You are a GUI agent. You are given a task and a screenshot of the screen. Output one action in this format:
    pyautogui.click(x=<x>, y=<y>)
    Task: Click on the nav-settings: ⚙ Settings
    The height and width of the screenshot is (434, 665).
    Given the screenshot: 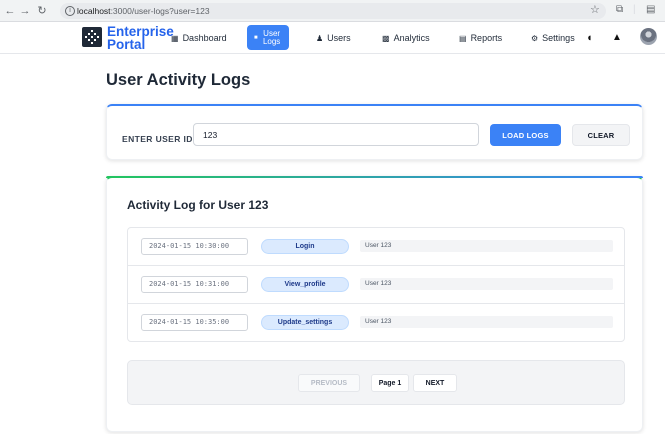 What is the action you would take?
    pyautogui.click(x=553, y=38)
    